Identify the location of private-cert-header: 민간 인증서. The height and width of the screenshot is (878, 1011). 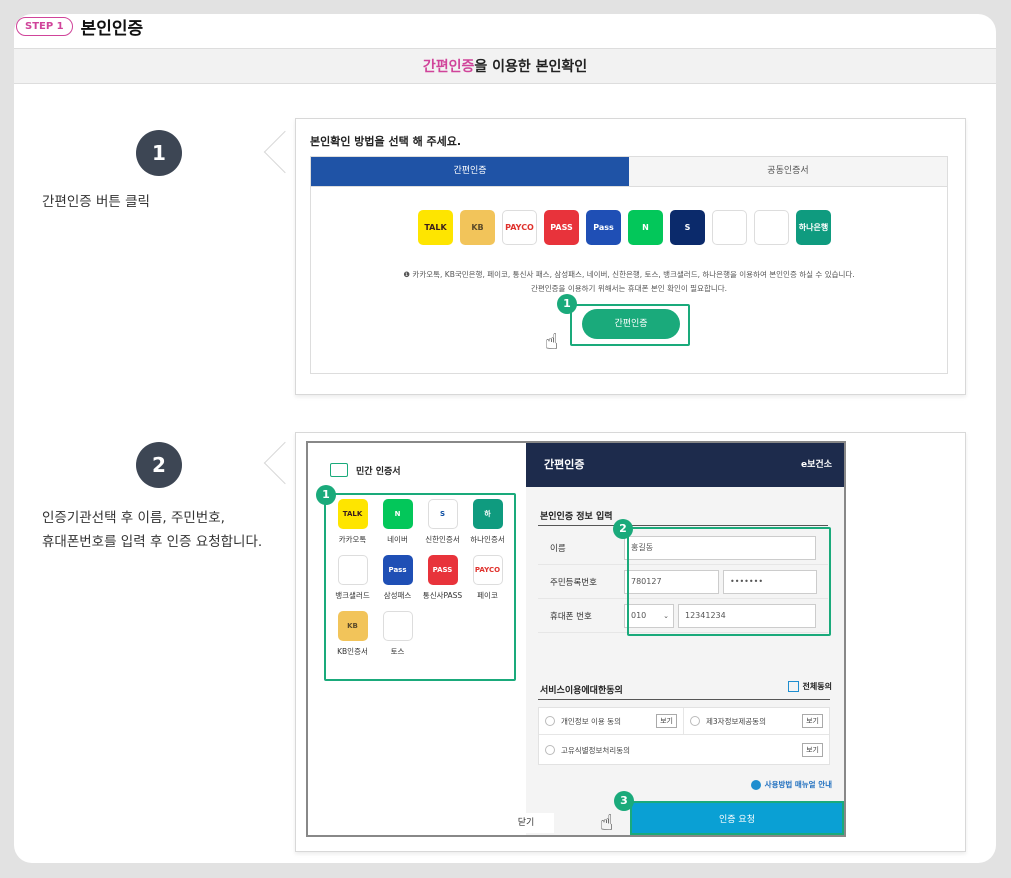
(365, 470).